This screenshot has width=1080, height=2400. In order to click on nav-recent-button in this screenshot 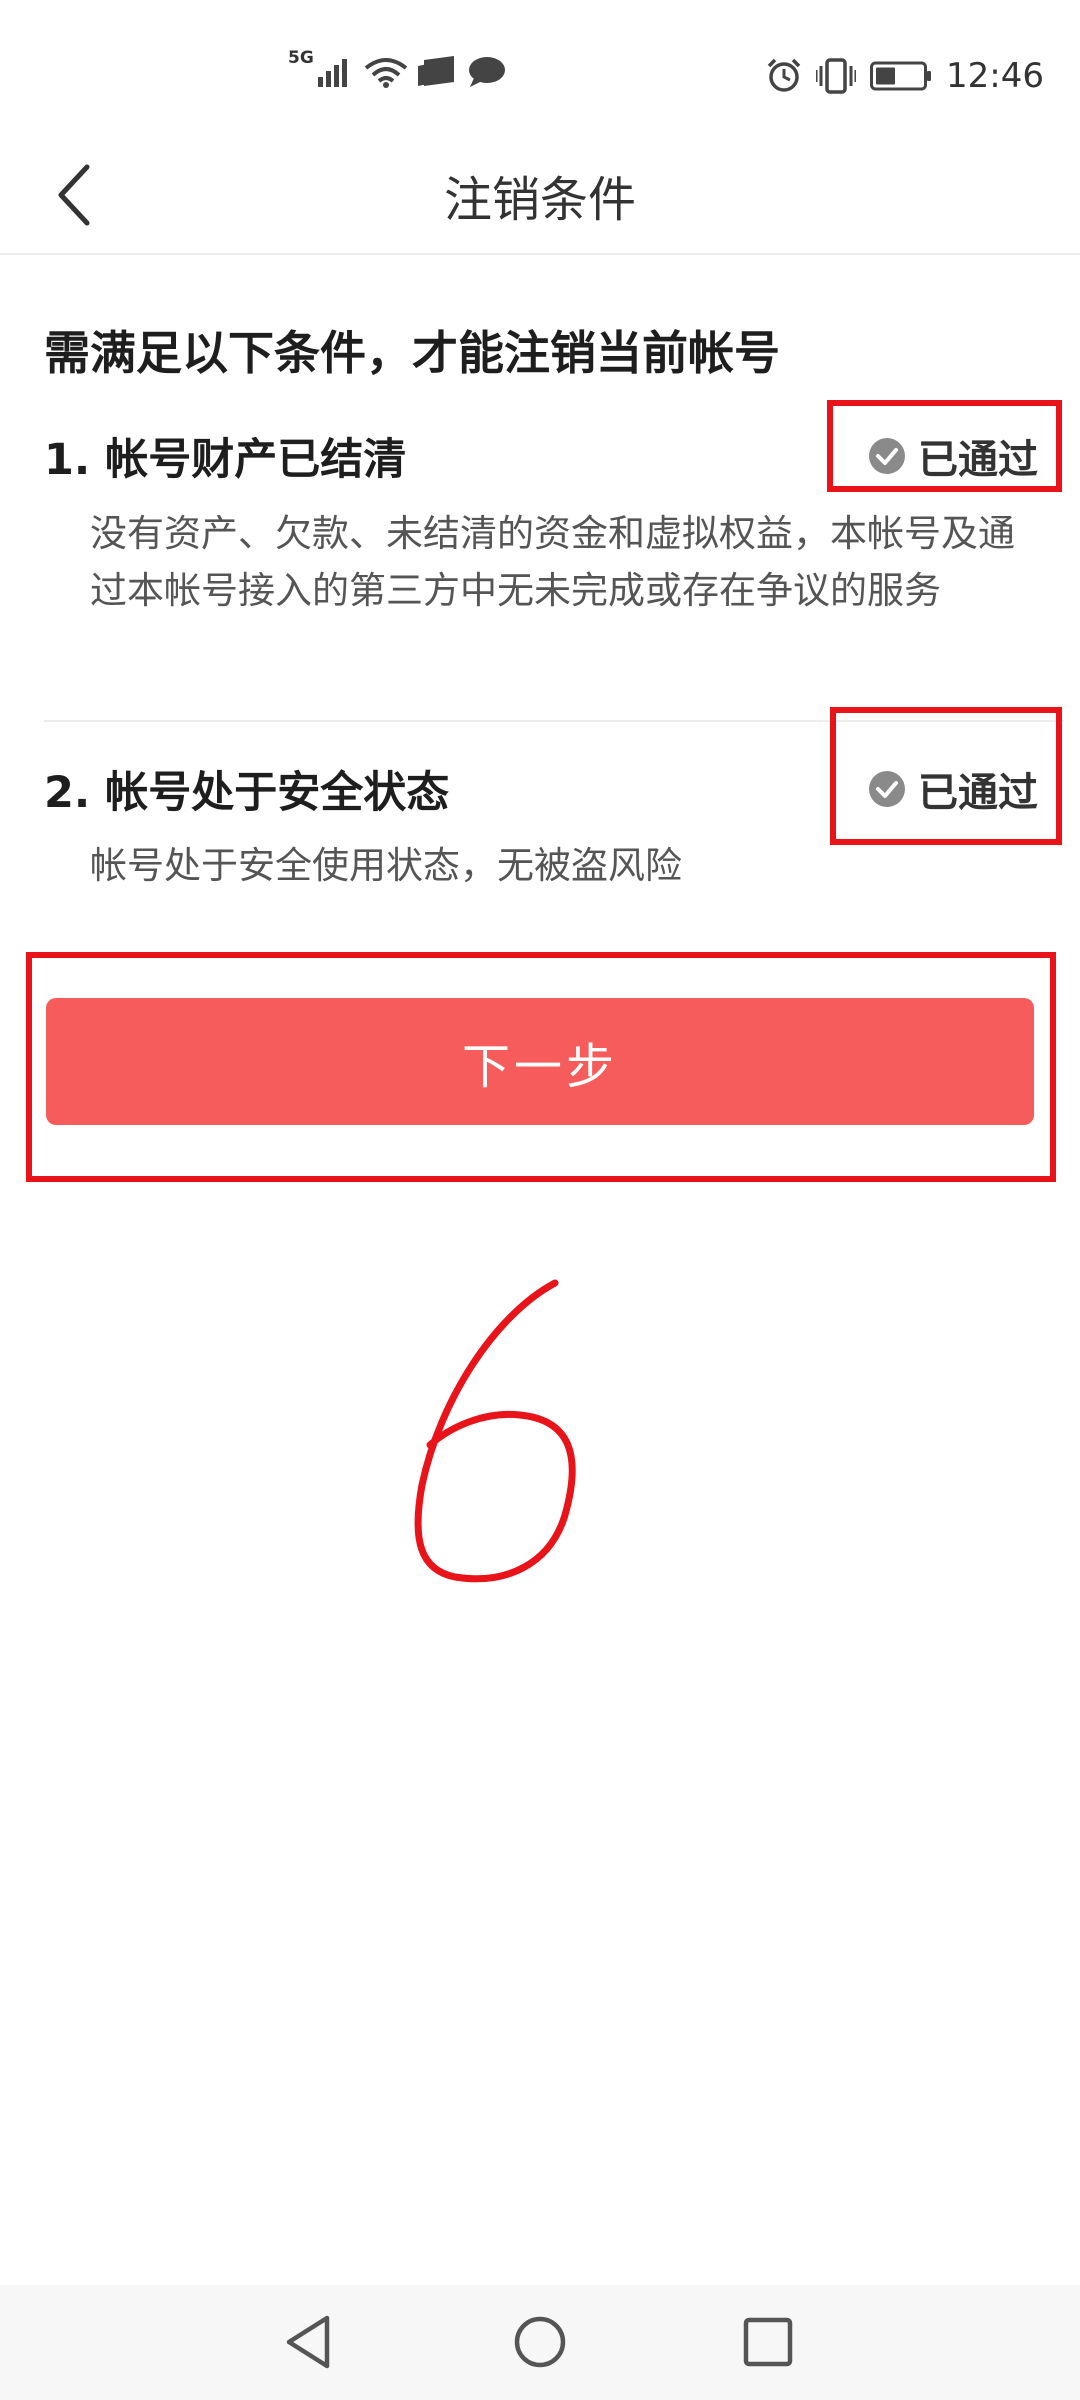, I will do `click(768, 2342)`.